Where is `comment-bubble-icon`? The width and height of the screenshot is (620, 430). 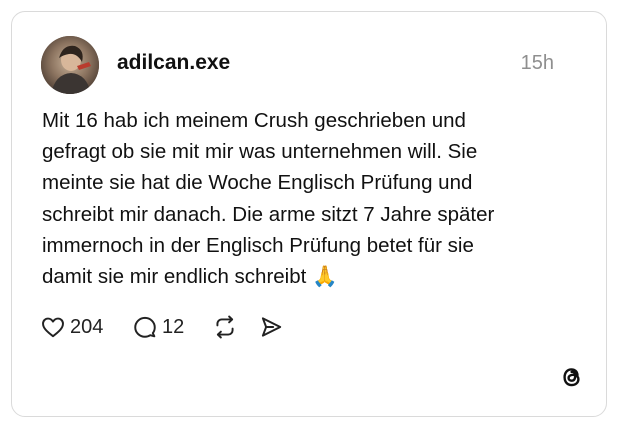 comment-bubble-icon is located at coordinates (145, 327).